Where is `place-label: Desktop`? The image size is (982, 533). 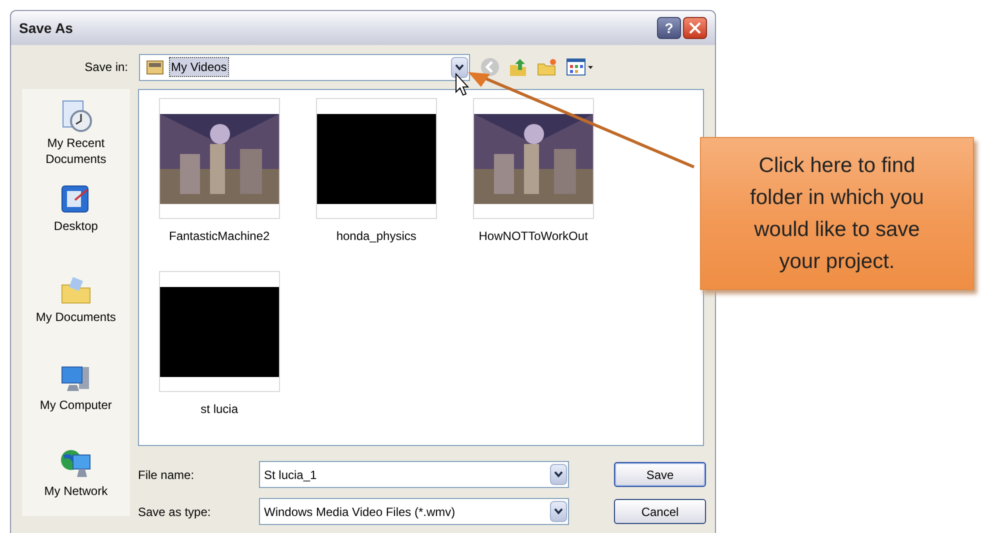
place-label: Desktop is located at coordinates (76, 226).